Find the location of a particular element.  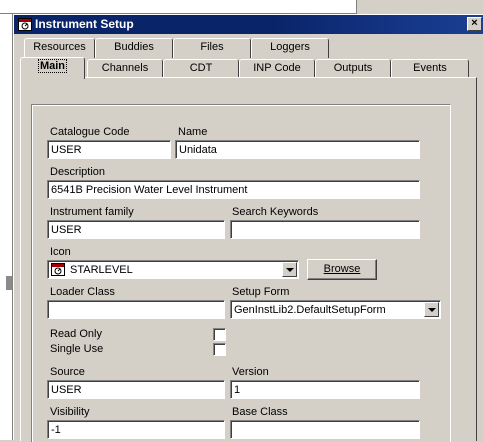

tab-resources: Resources is located at coordinates (59, 48).